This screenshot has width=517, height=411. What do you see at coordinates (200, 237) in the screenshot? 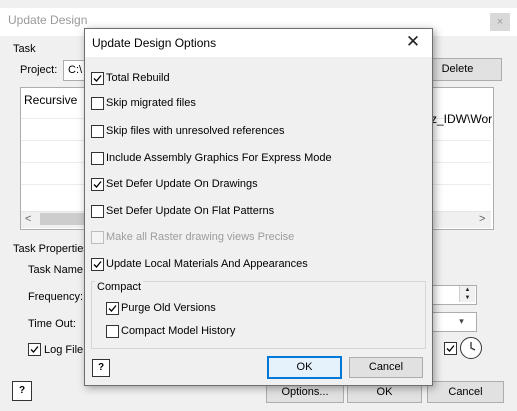
I see `option-label: Make all Raster drawing views Precise` at bounding box center [200, 237].